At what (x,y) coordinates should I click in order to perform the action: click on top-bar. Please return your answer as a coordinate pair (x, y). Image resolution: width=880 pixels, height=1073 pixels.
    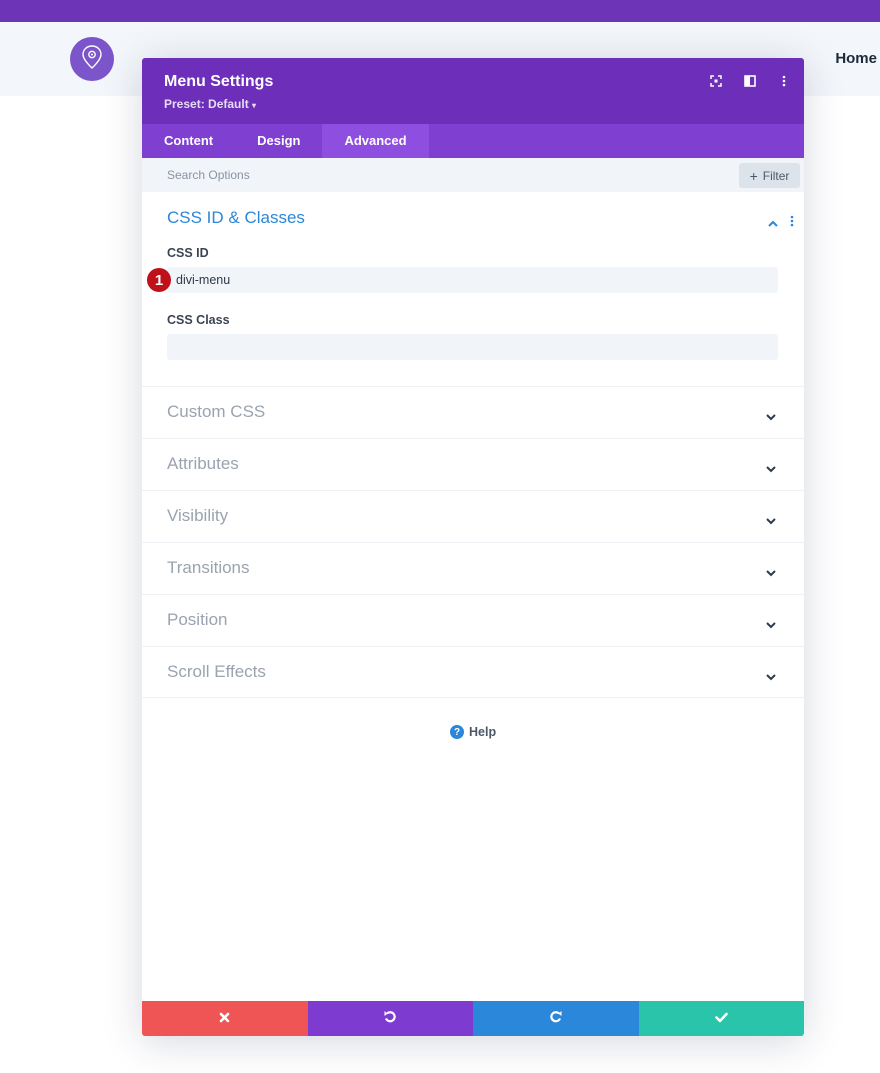
    Looking at the image, I should click on (440, 11).